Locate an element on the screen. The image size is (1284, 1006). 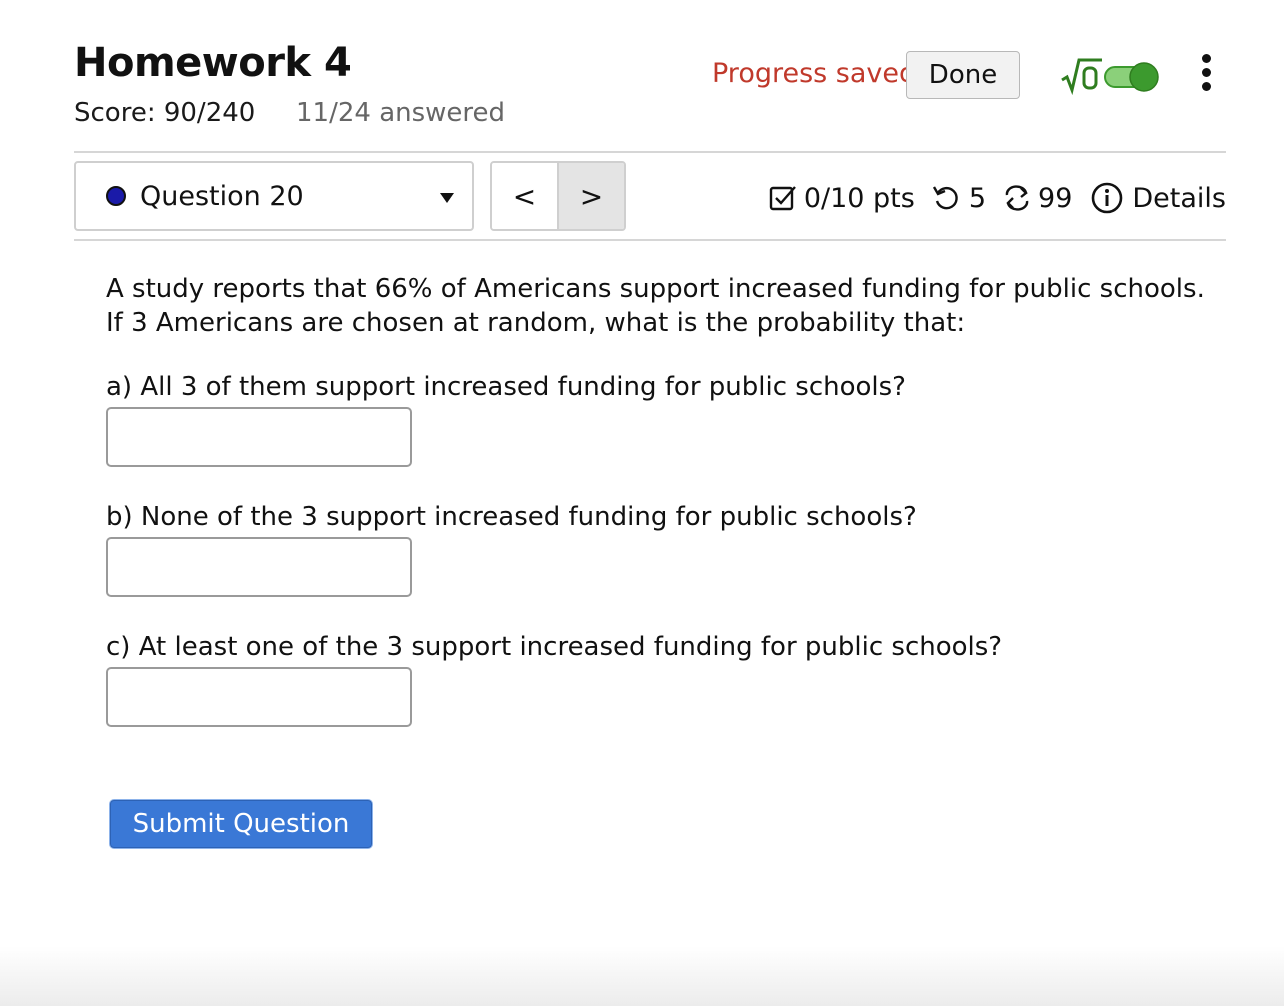
more-options-icon is located at coordinates (1206, 74).